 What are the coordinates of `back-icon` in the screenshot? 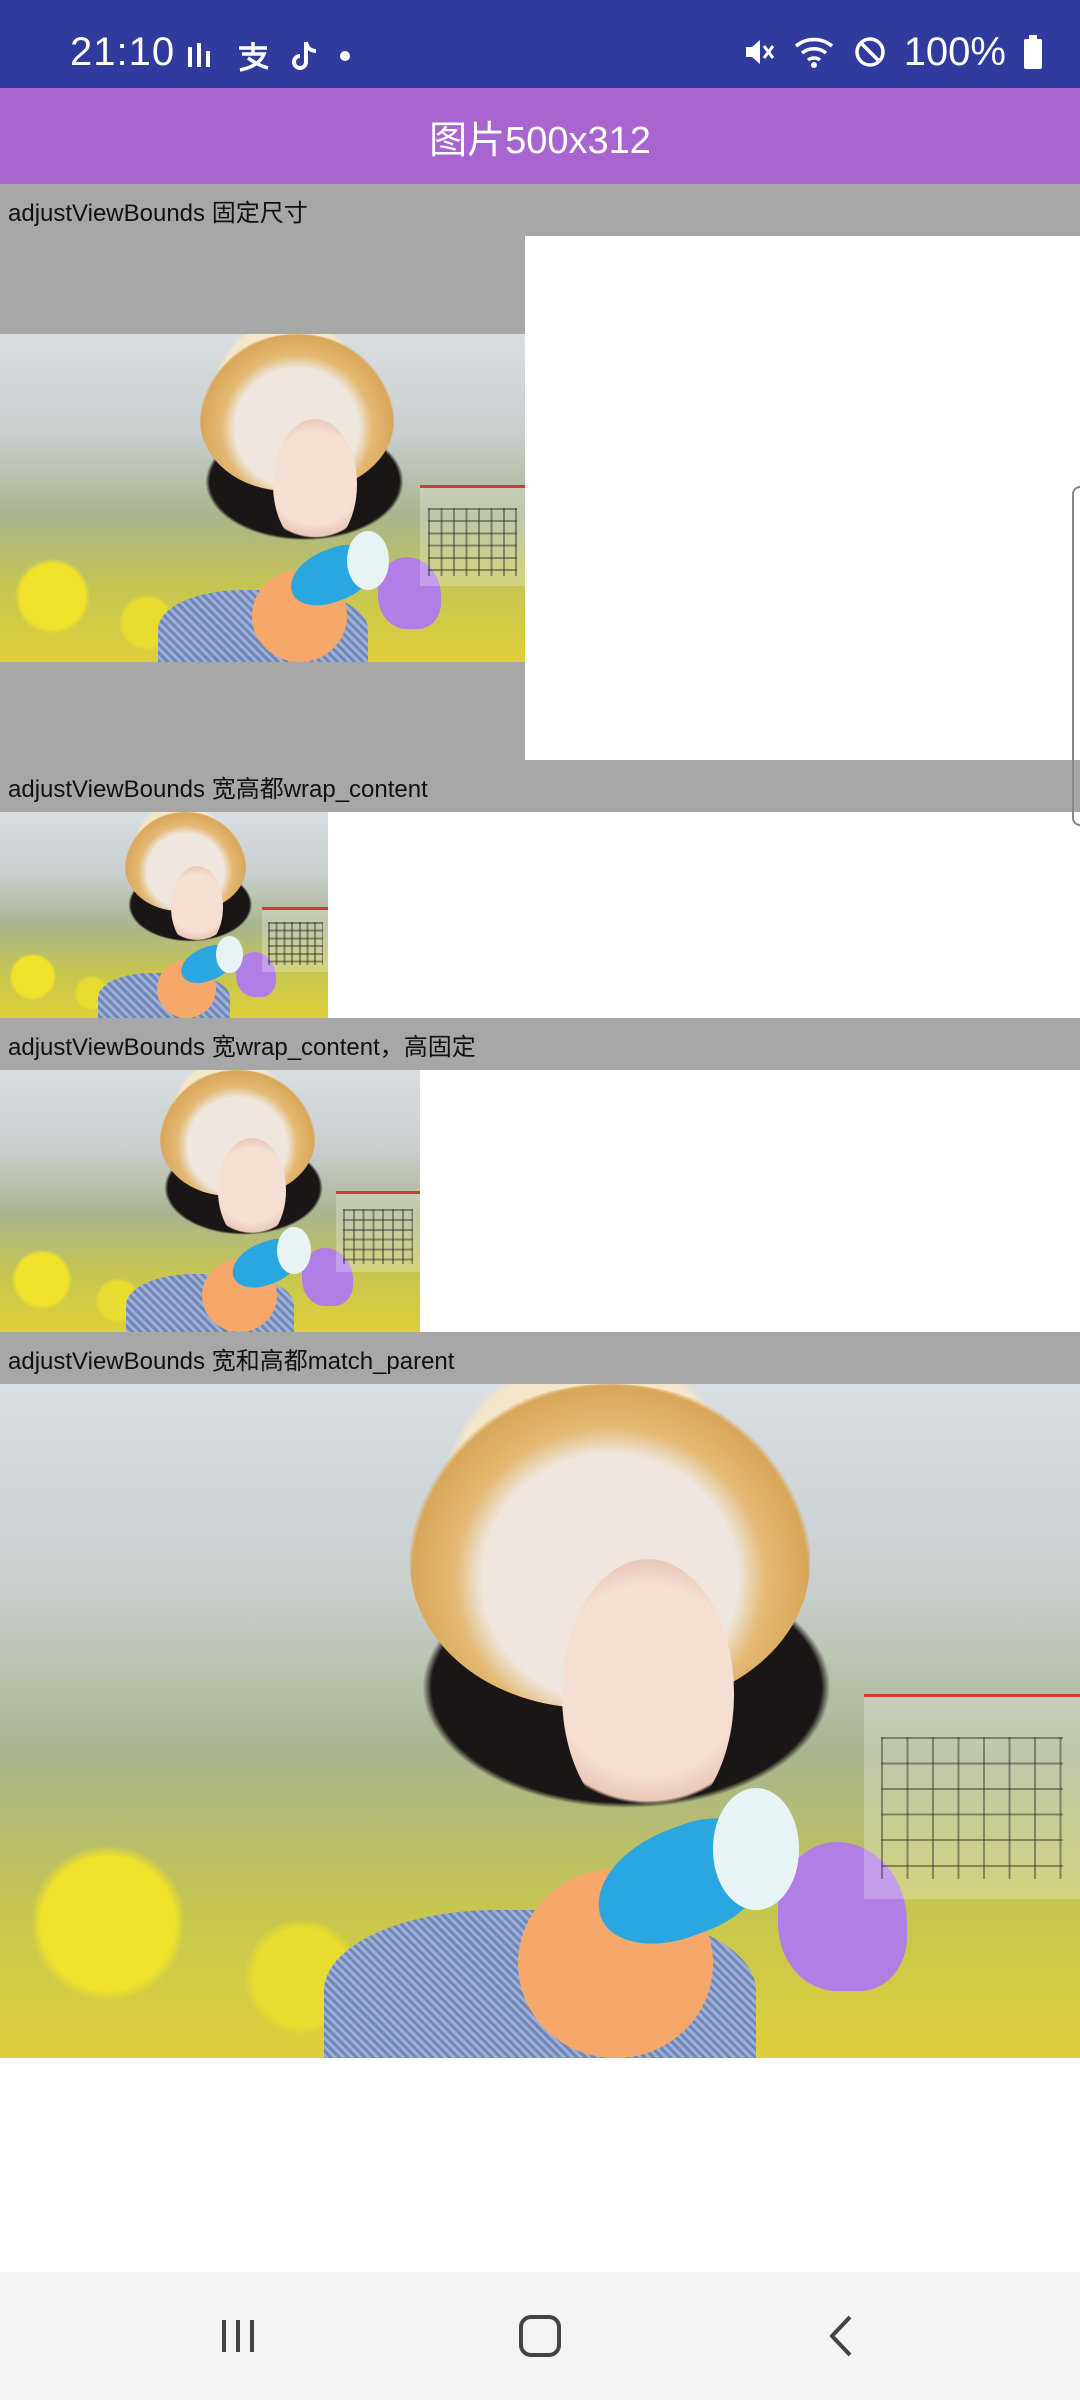 It's located at (840, 2336).